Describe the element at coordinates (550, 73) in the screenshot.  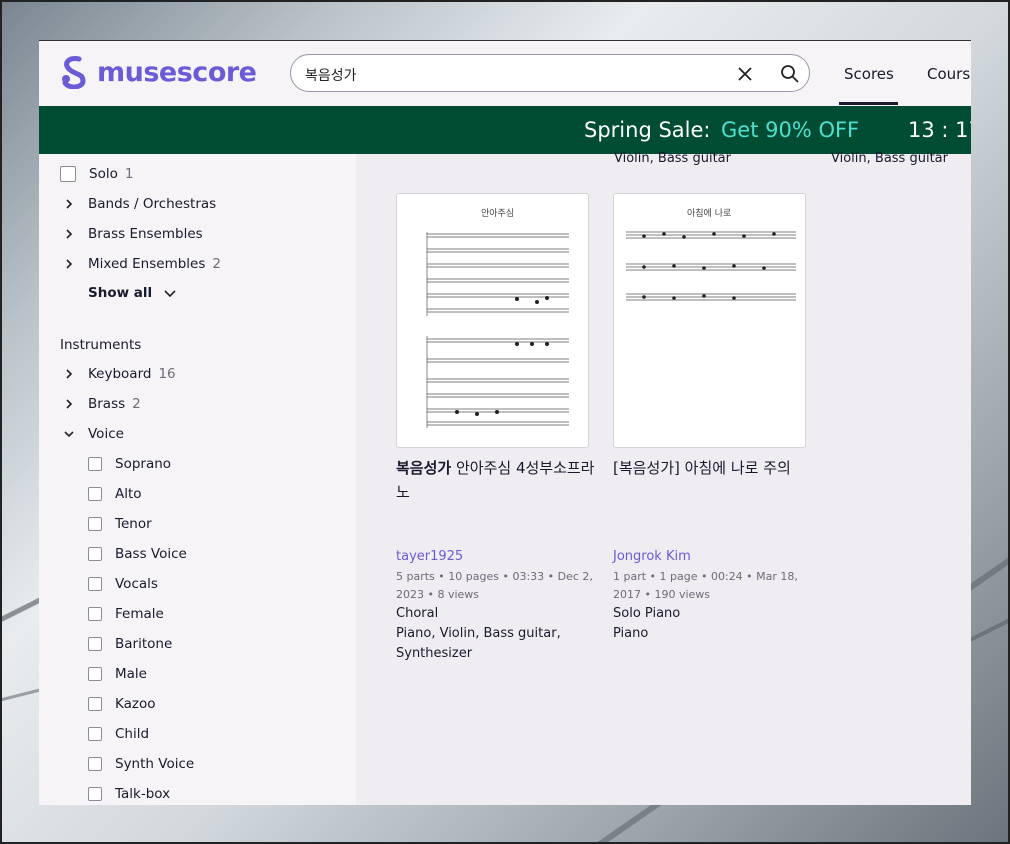
I see `search-bar: 복음성가` at that location.